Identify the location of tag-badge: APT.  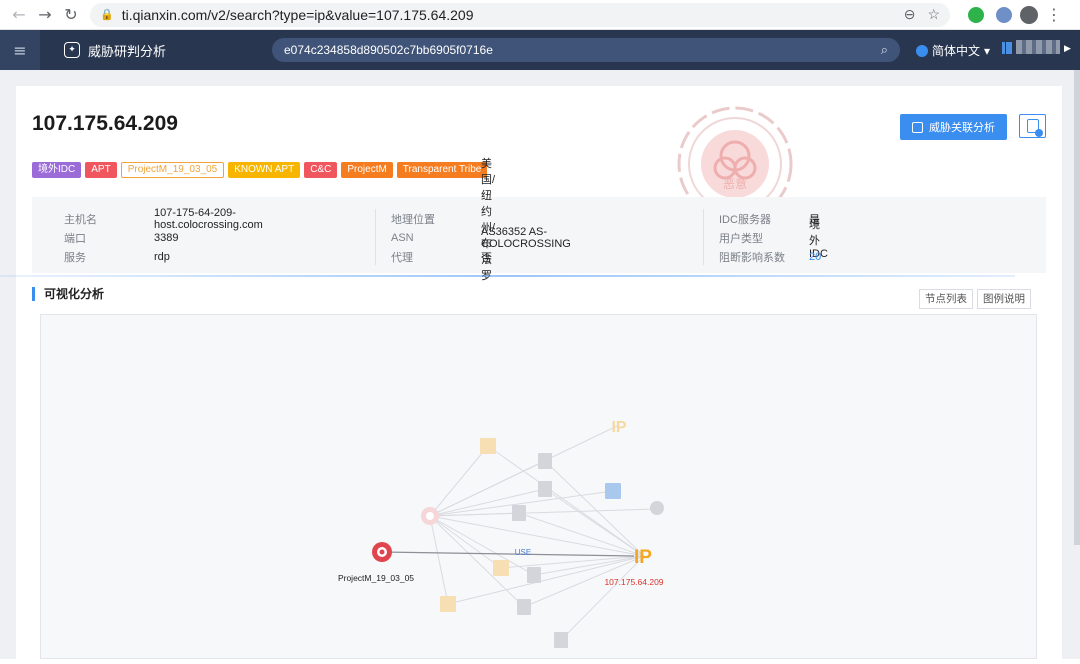
(101, 170).